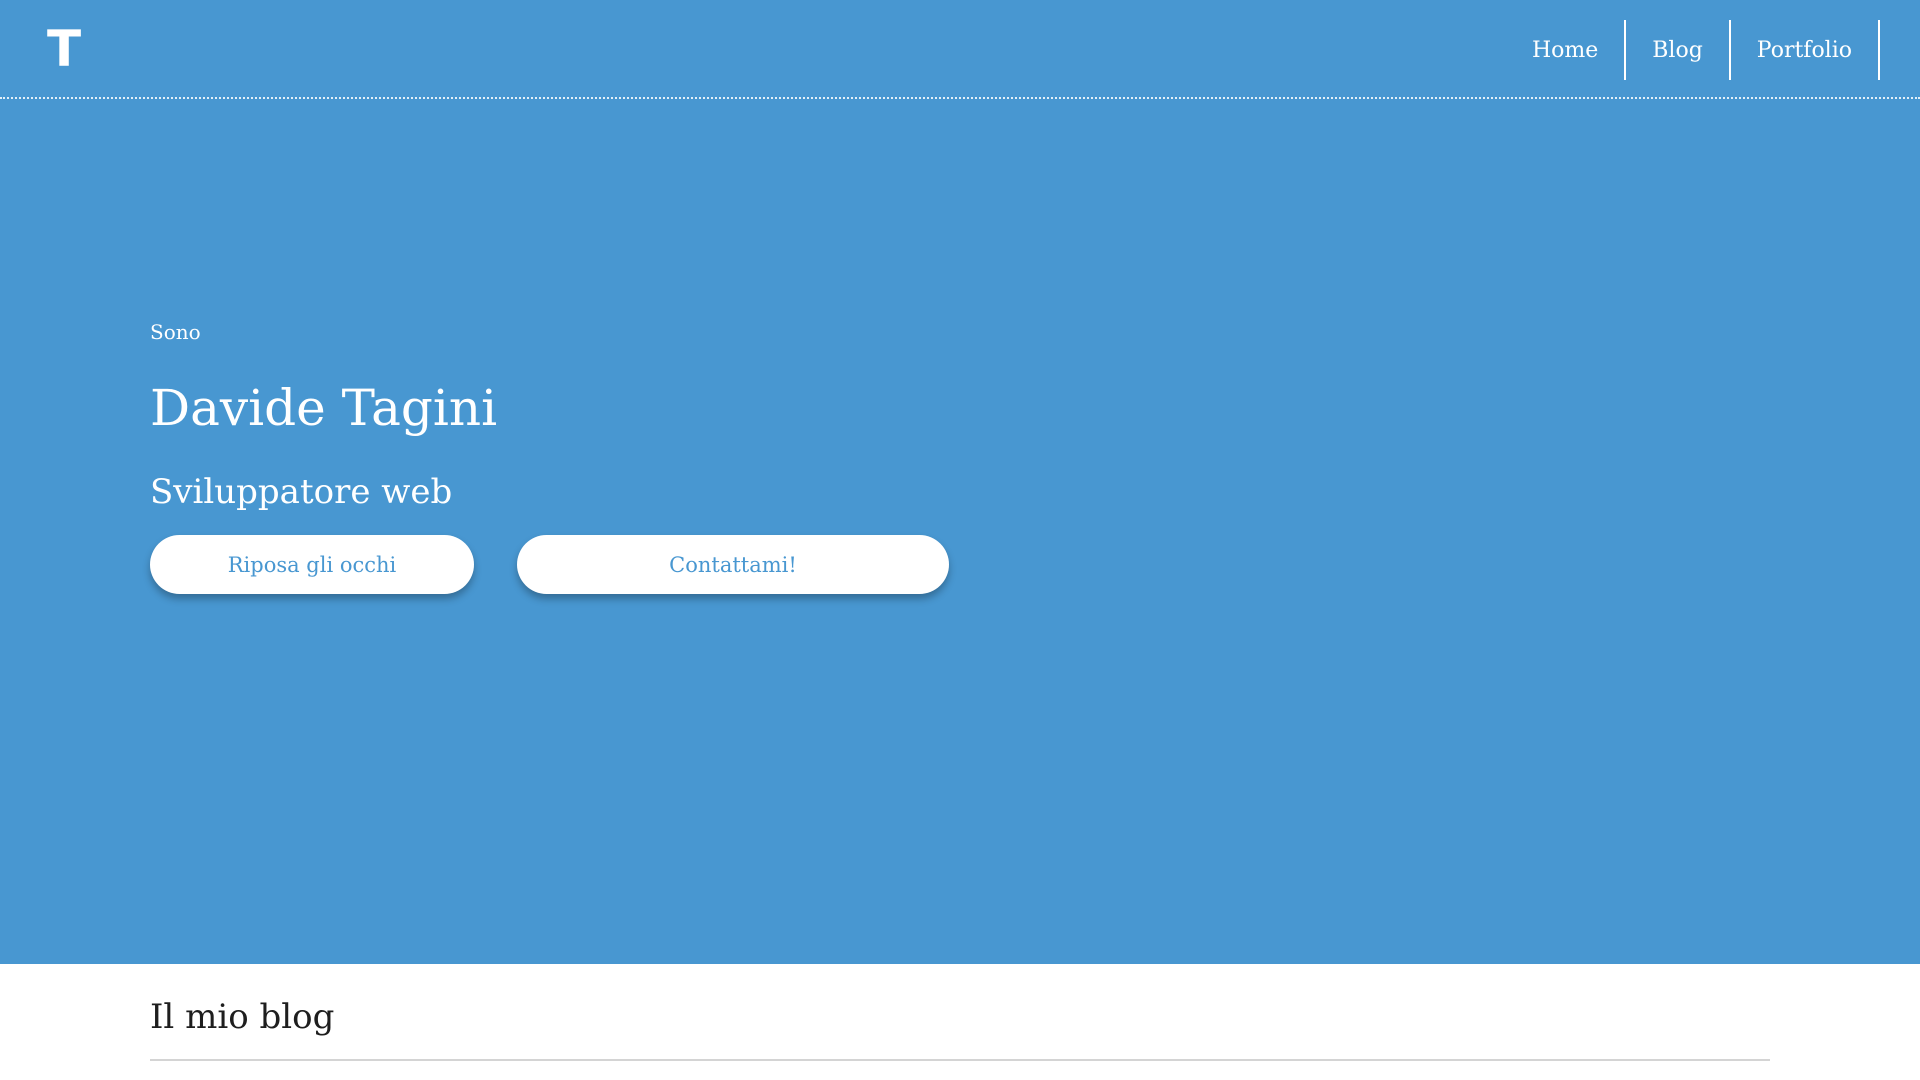 The image size is (1920, 1080). What do you see at coordinates (1566, 50) in the screenshot?
I see `nav-item-home: Home` at bounding box center [1566, 50].